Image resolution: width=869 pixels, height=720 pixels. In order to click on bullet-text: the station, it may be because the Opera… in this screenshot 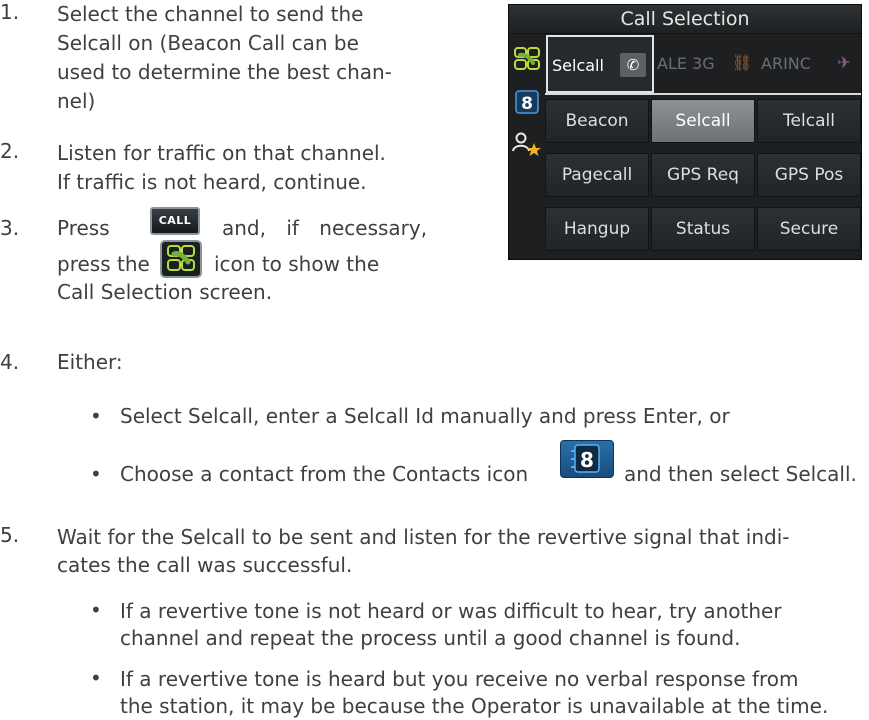, I will do `click(474, 706)`.